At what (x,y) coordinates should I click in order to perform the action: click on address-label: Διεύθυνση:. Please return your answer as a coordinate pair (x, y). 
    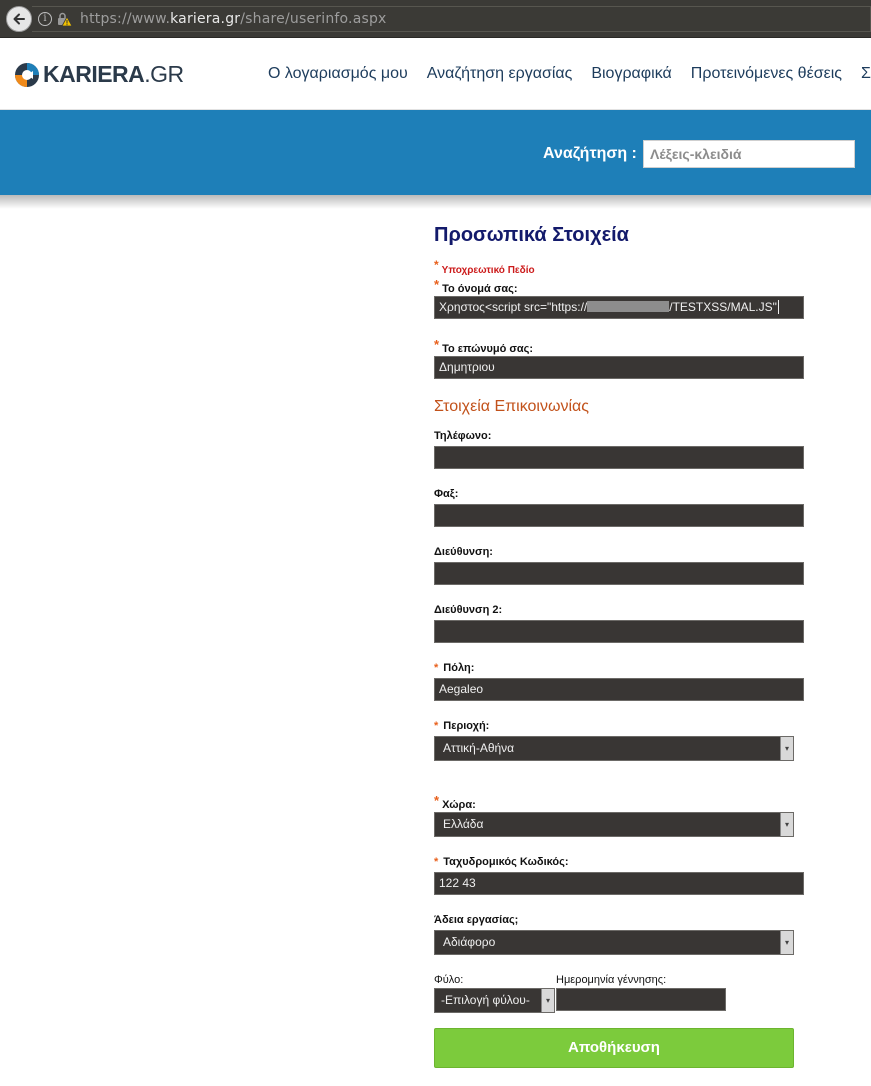
    Looking at the image, I should click on (463, 552).